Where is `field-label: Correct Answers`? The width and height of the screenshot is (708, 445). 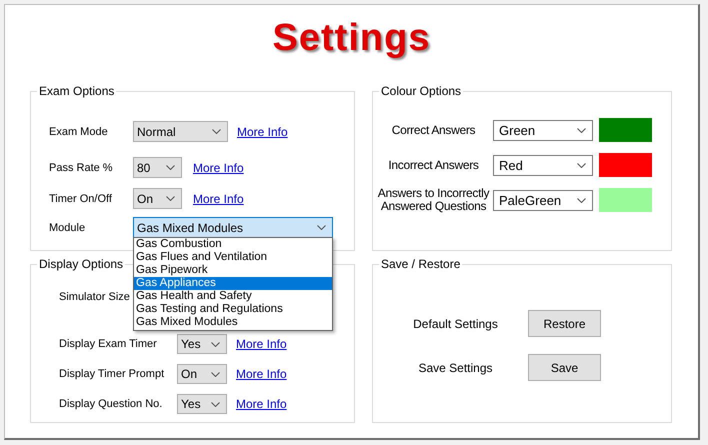
field-label: Correct Answers is located at coordinates (433, 130).